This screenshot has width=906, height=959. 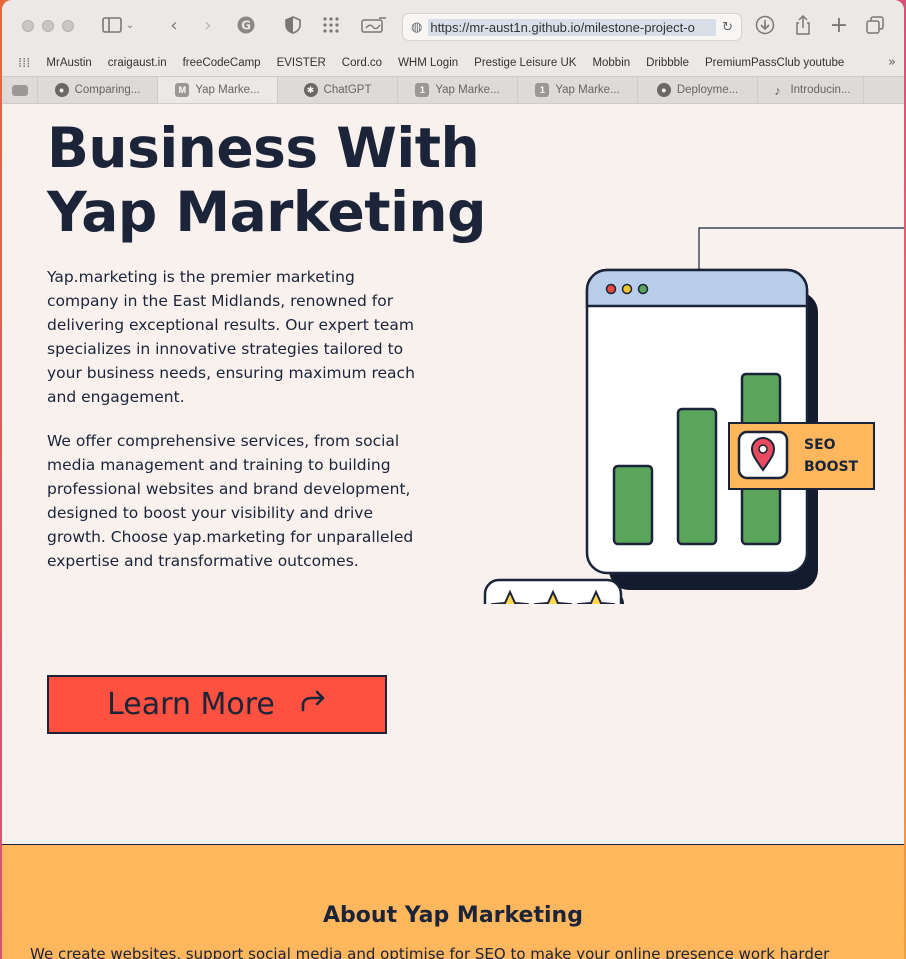 I want to click on share-icon, so click(x=803, y=25).